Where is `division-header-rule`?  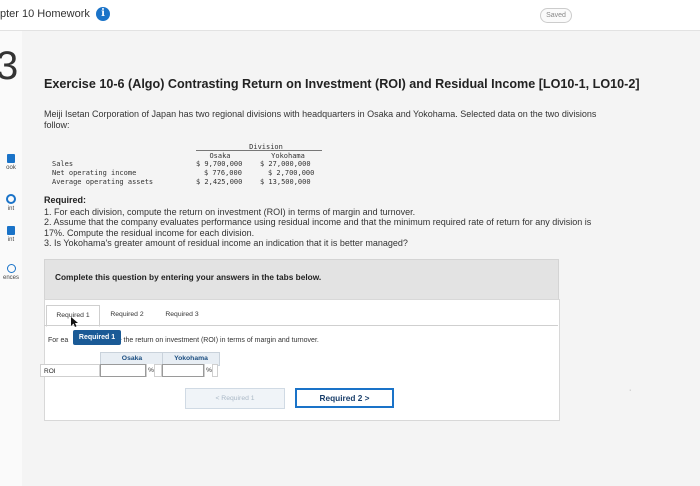
division-header-rule is located at coordinates (259, 150).